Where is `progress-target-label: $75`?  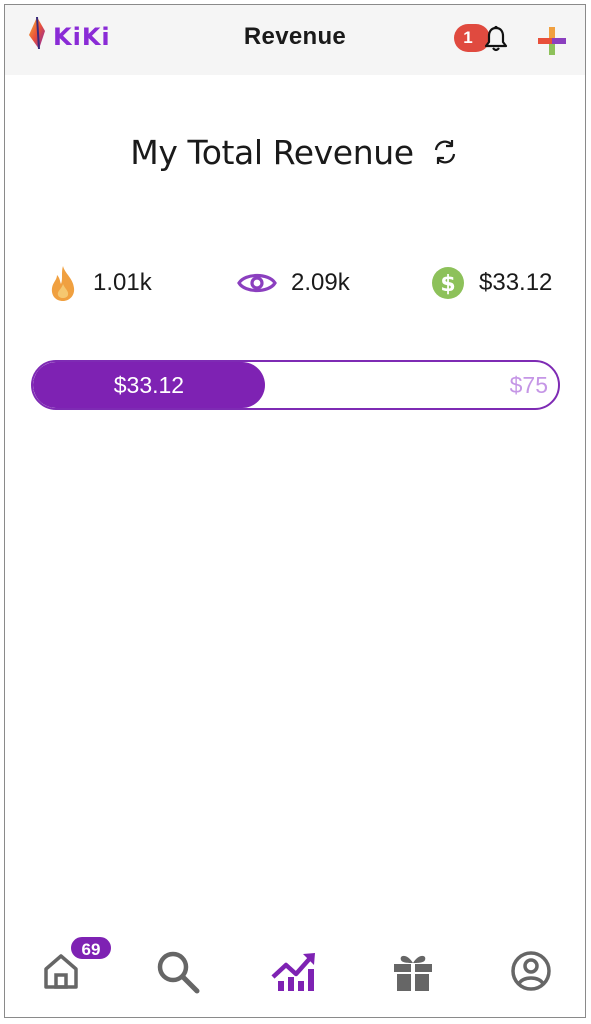 progress-target-label: $75 is located at coordinates (528, 384).